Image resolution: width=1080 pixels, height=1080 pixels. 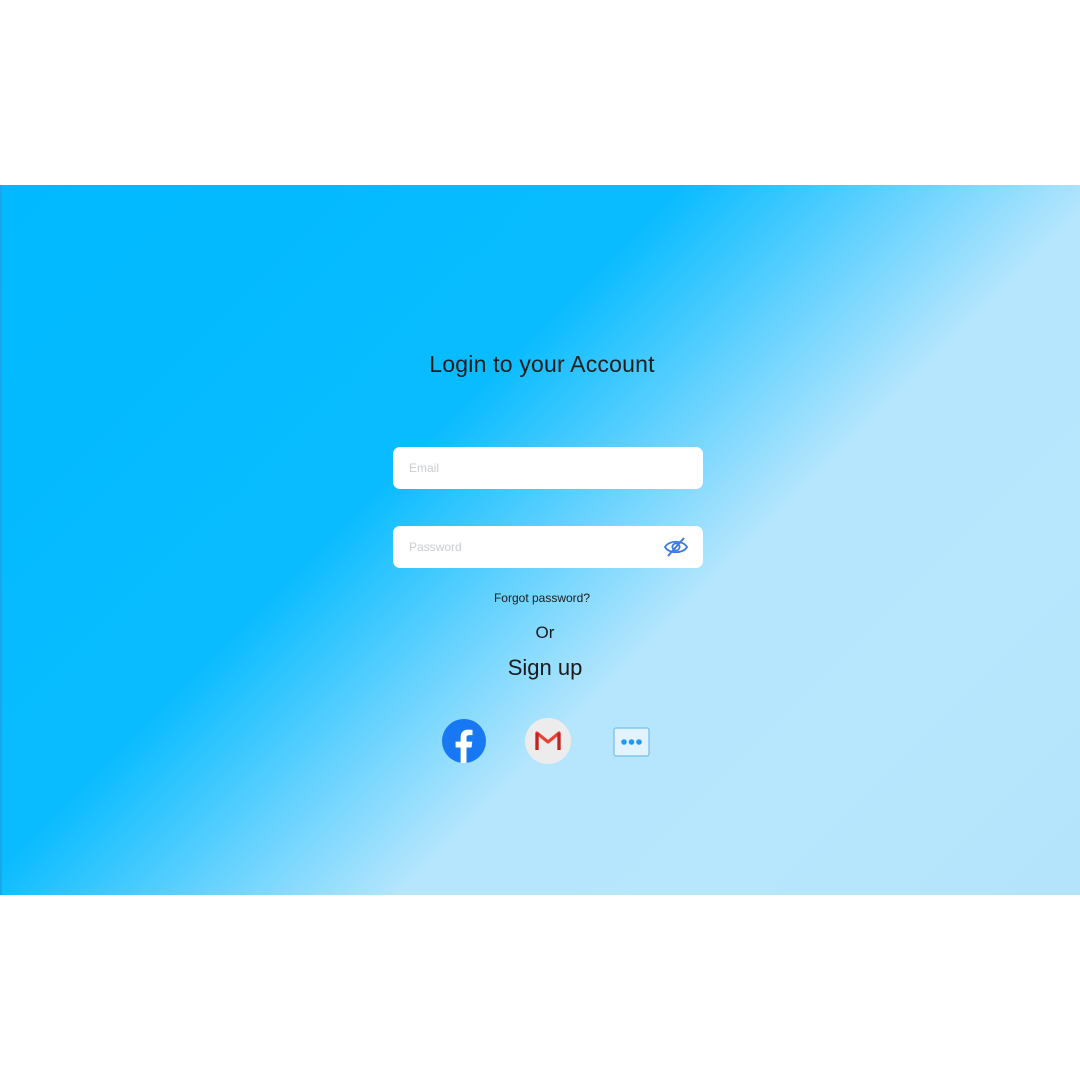 I want to click on email-input, so click(x=529, y=468).